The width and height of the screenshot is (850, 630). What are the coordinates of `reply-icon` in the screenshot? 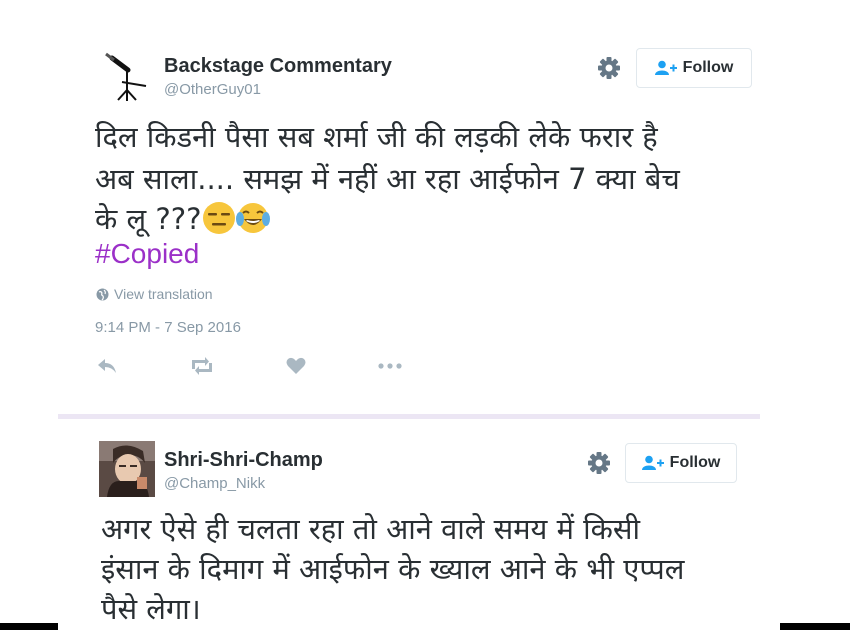 It's located at (107, 366).